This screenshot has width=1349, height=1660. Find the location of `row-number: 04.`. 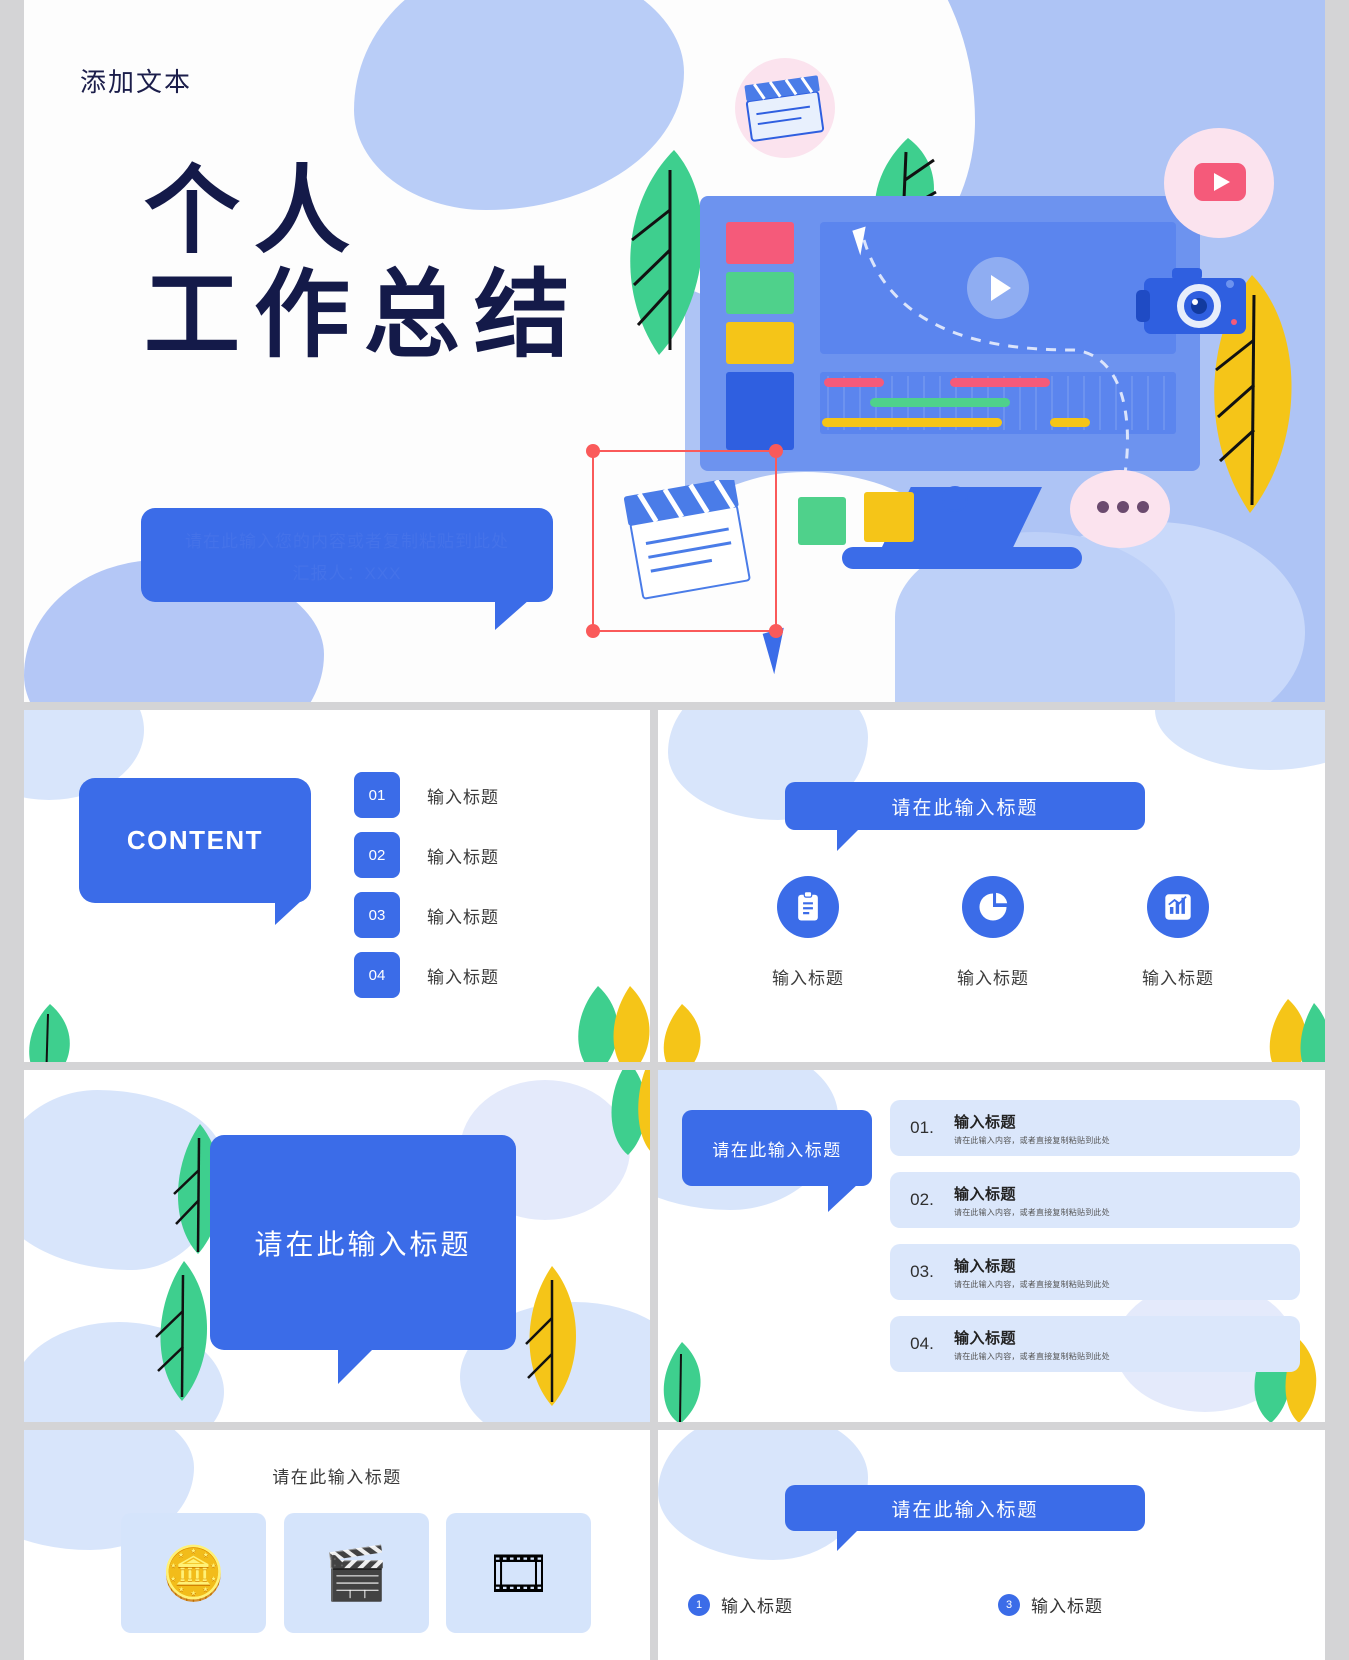

row-number: 04. is located at coordinates (922, 1343).